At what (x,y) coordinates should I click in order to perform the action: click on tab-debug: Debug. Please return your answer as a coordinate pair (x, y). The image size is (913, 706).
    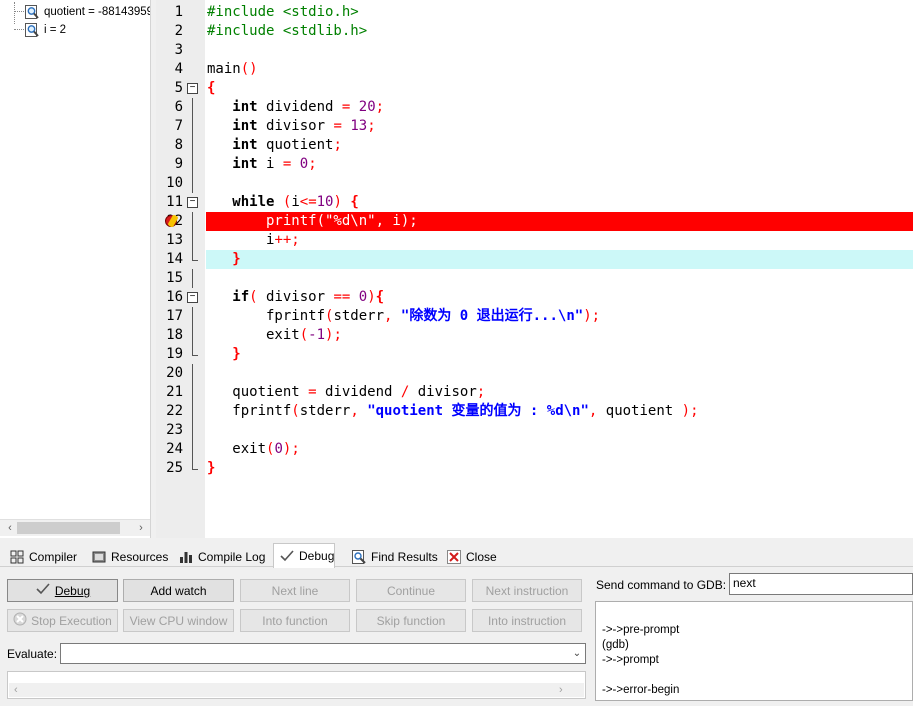
    Looking at the image, I should click on (304, 555).